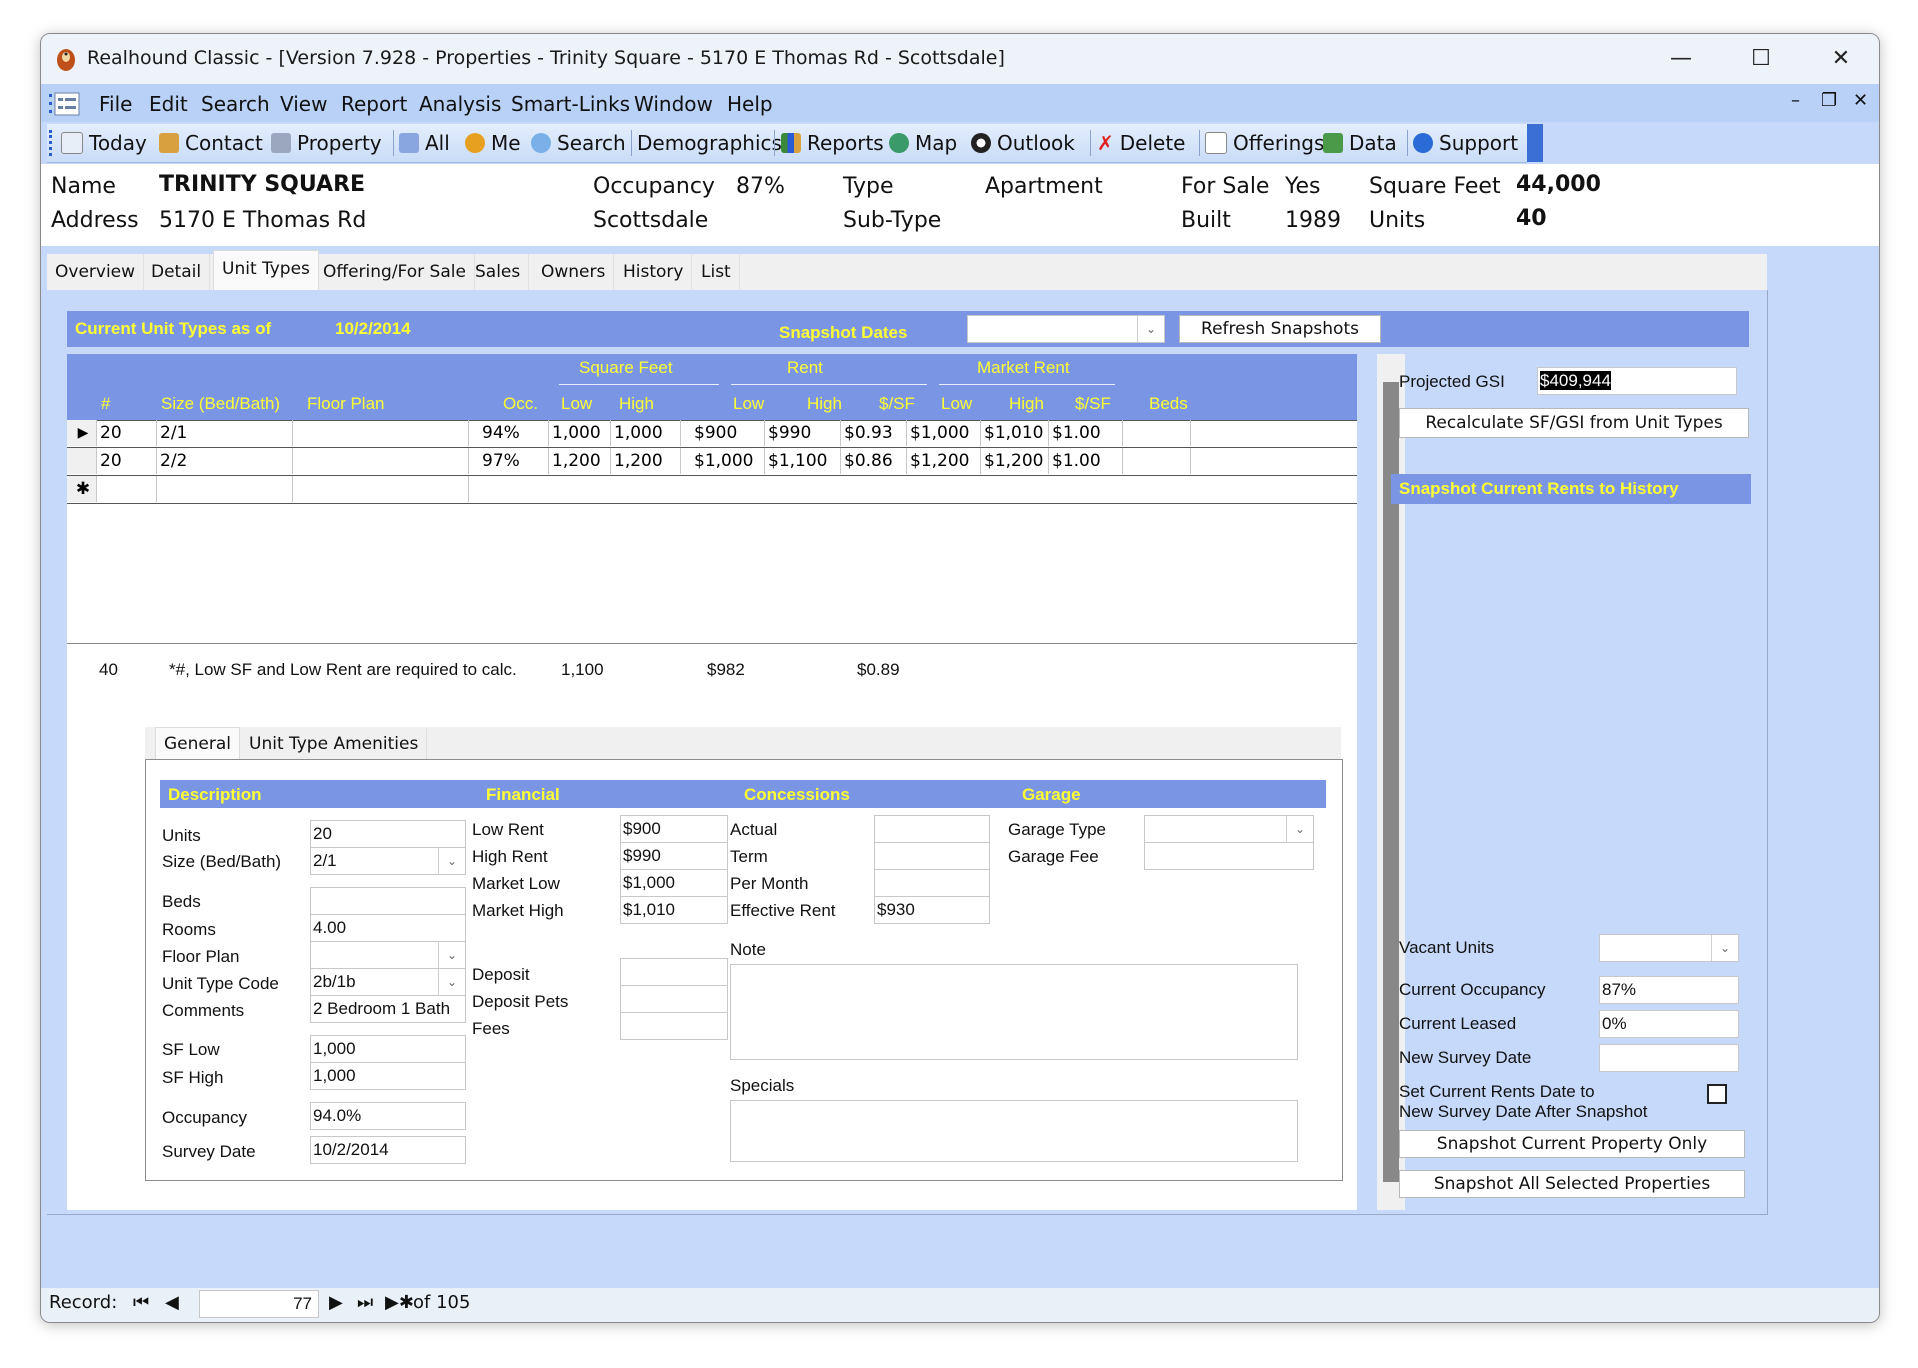  I want to click on menu-analysis: Analysis, so click(460, 104).